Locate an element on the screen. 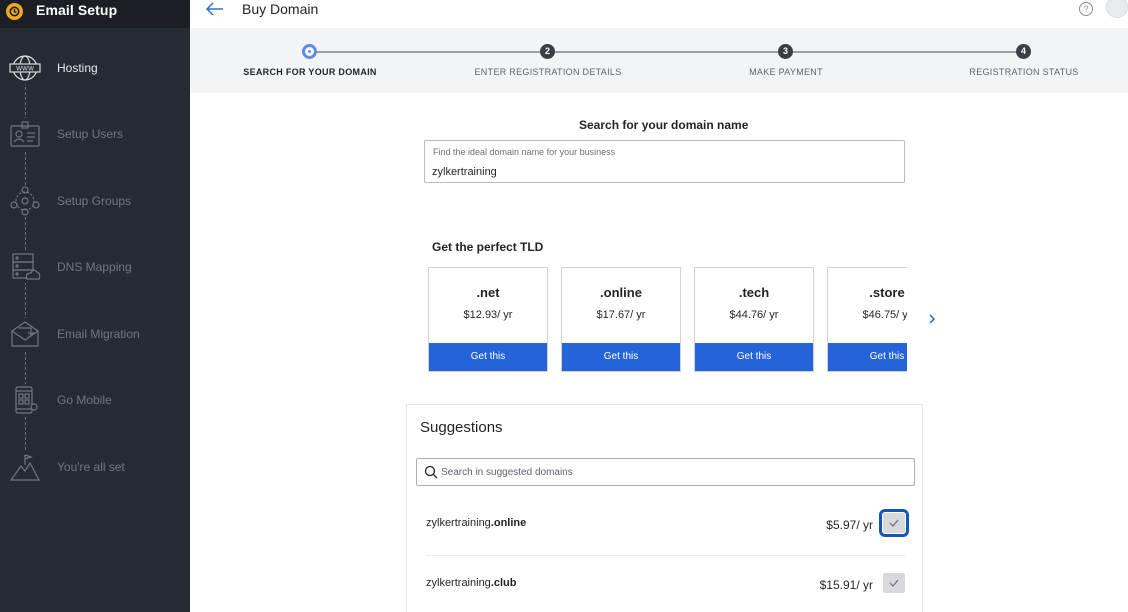  tld-extension: .store is located at coordinates (887, 292).